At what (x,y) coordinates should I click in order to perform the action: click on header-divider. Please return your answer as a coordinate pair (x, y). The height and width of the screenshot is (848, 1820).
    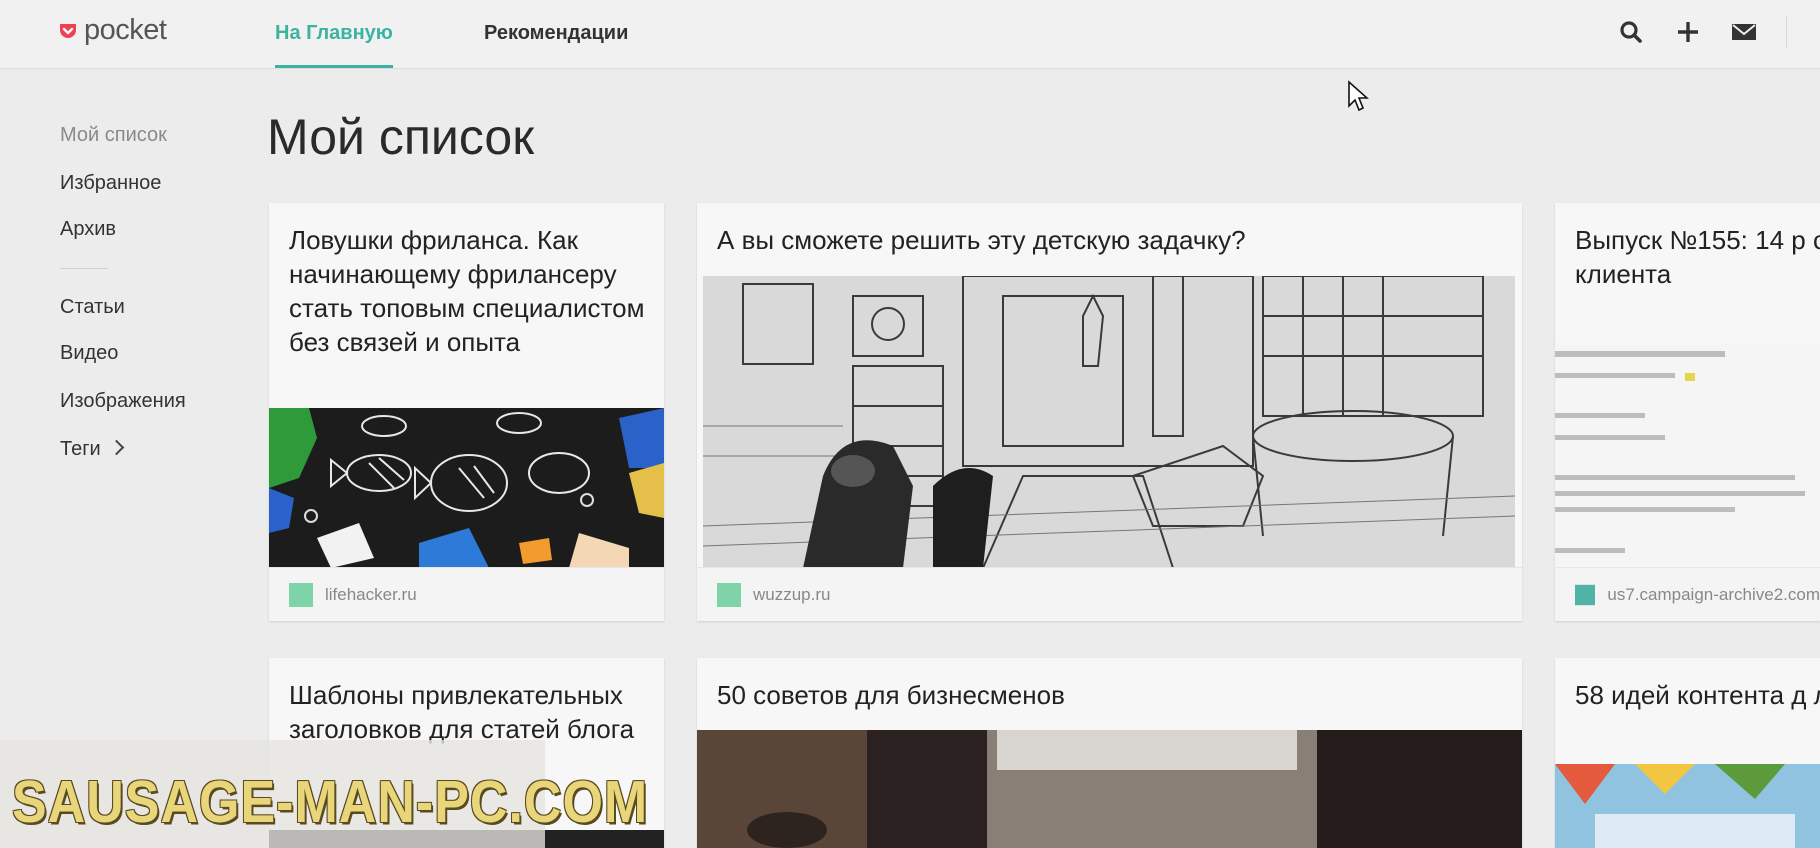
    Looking at the image, I should click on (1786, 32).